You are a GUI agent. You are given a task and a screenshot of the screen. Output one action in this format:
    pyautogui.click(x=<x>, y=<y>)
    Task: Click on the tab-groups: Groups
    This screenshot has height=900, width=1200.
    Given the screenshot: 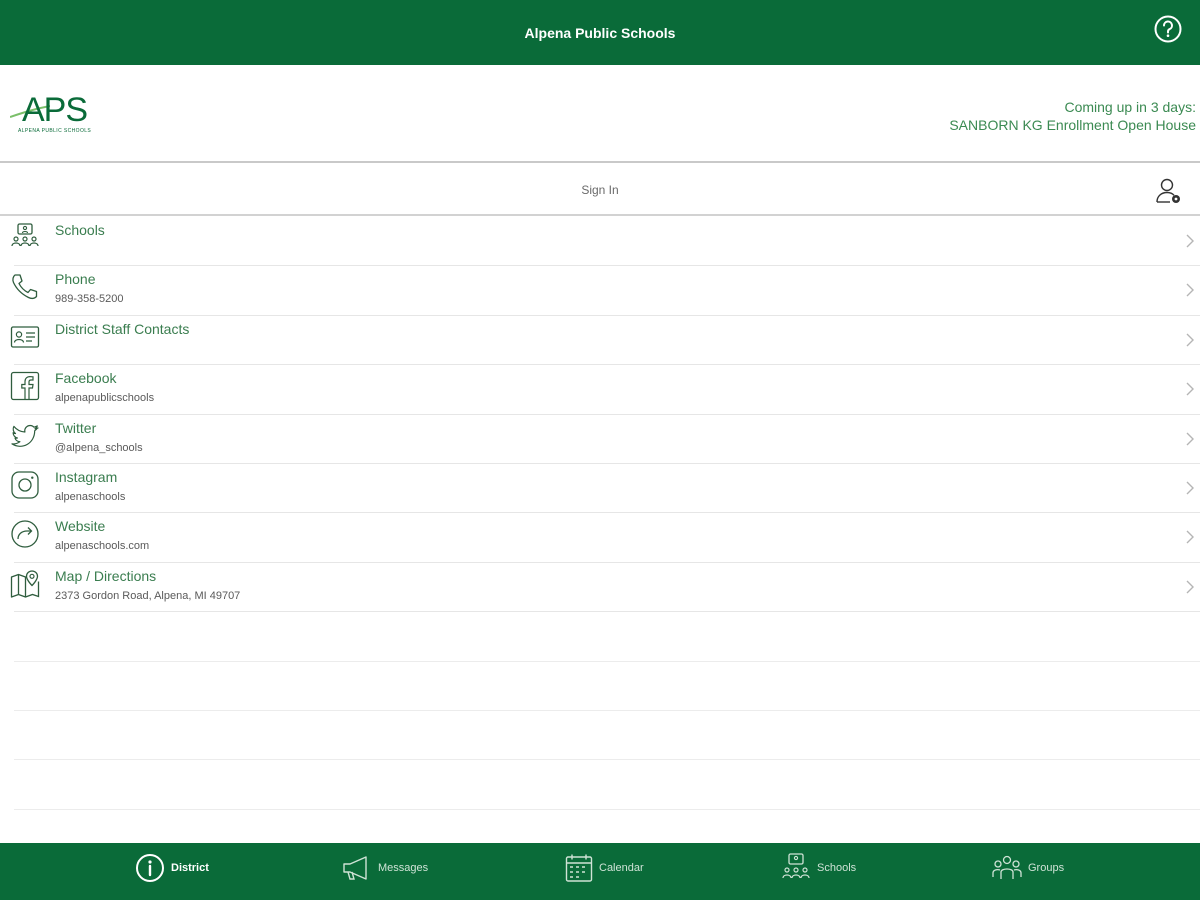 What is the action you would take?
    pyautogui.click(x=1028, y=868)
    